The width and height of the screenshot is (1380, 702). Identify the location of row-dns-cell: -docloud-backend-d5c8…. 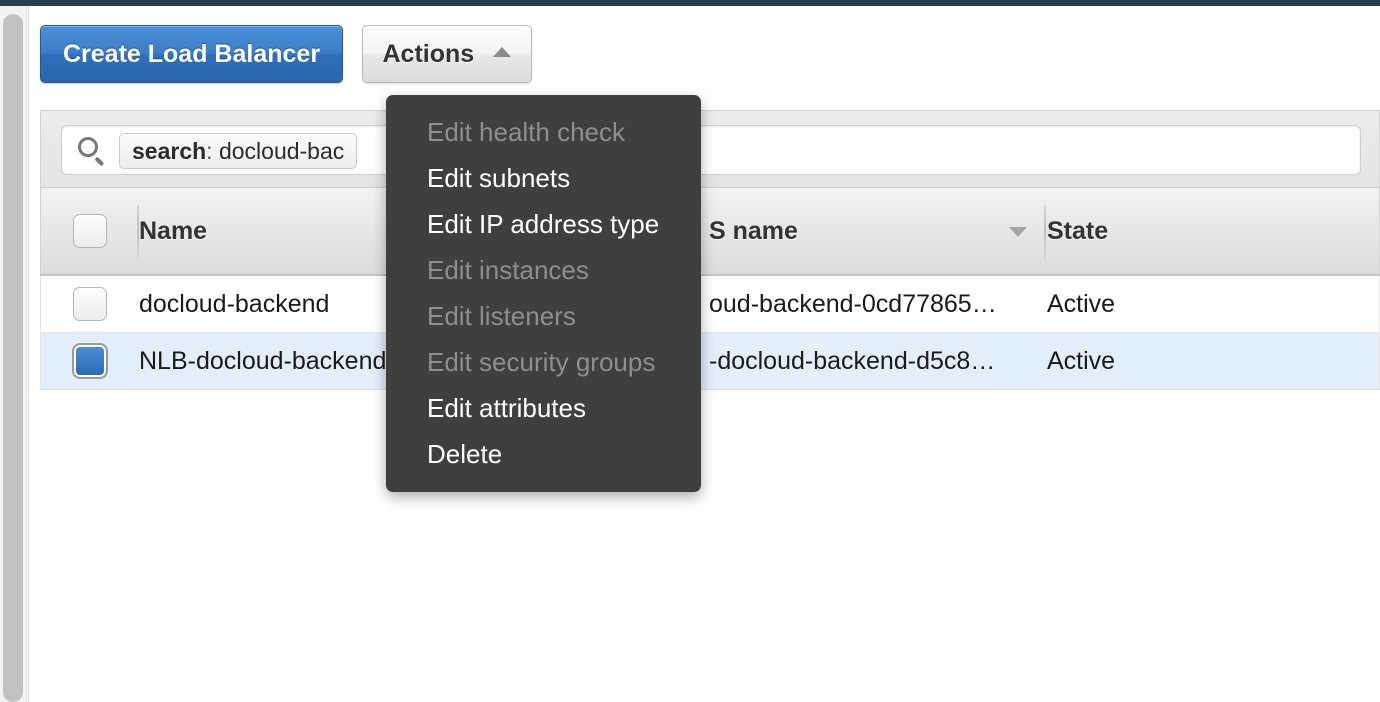
(878, 361).